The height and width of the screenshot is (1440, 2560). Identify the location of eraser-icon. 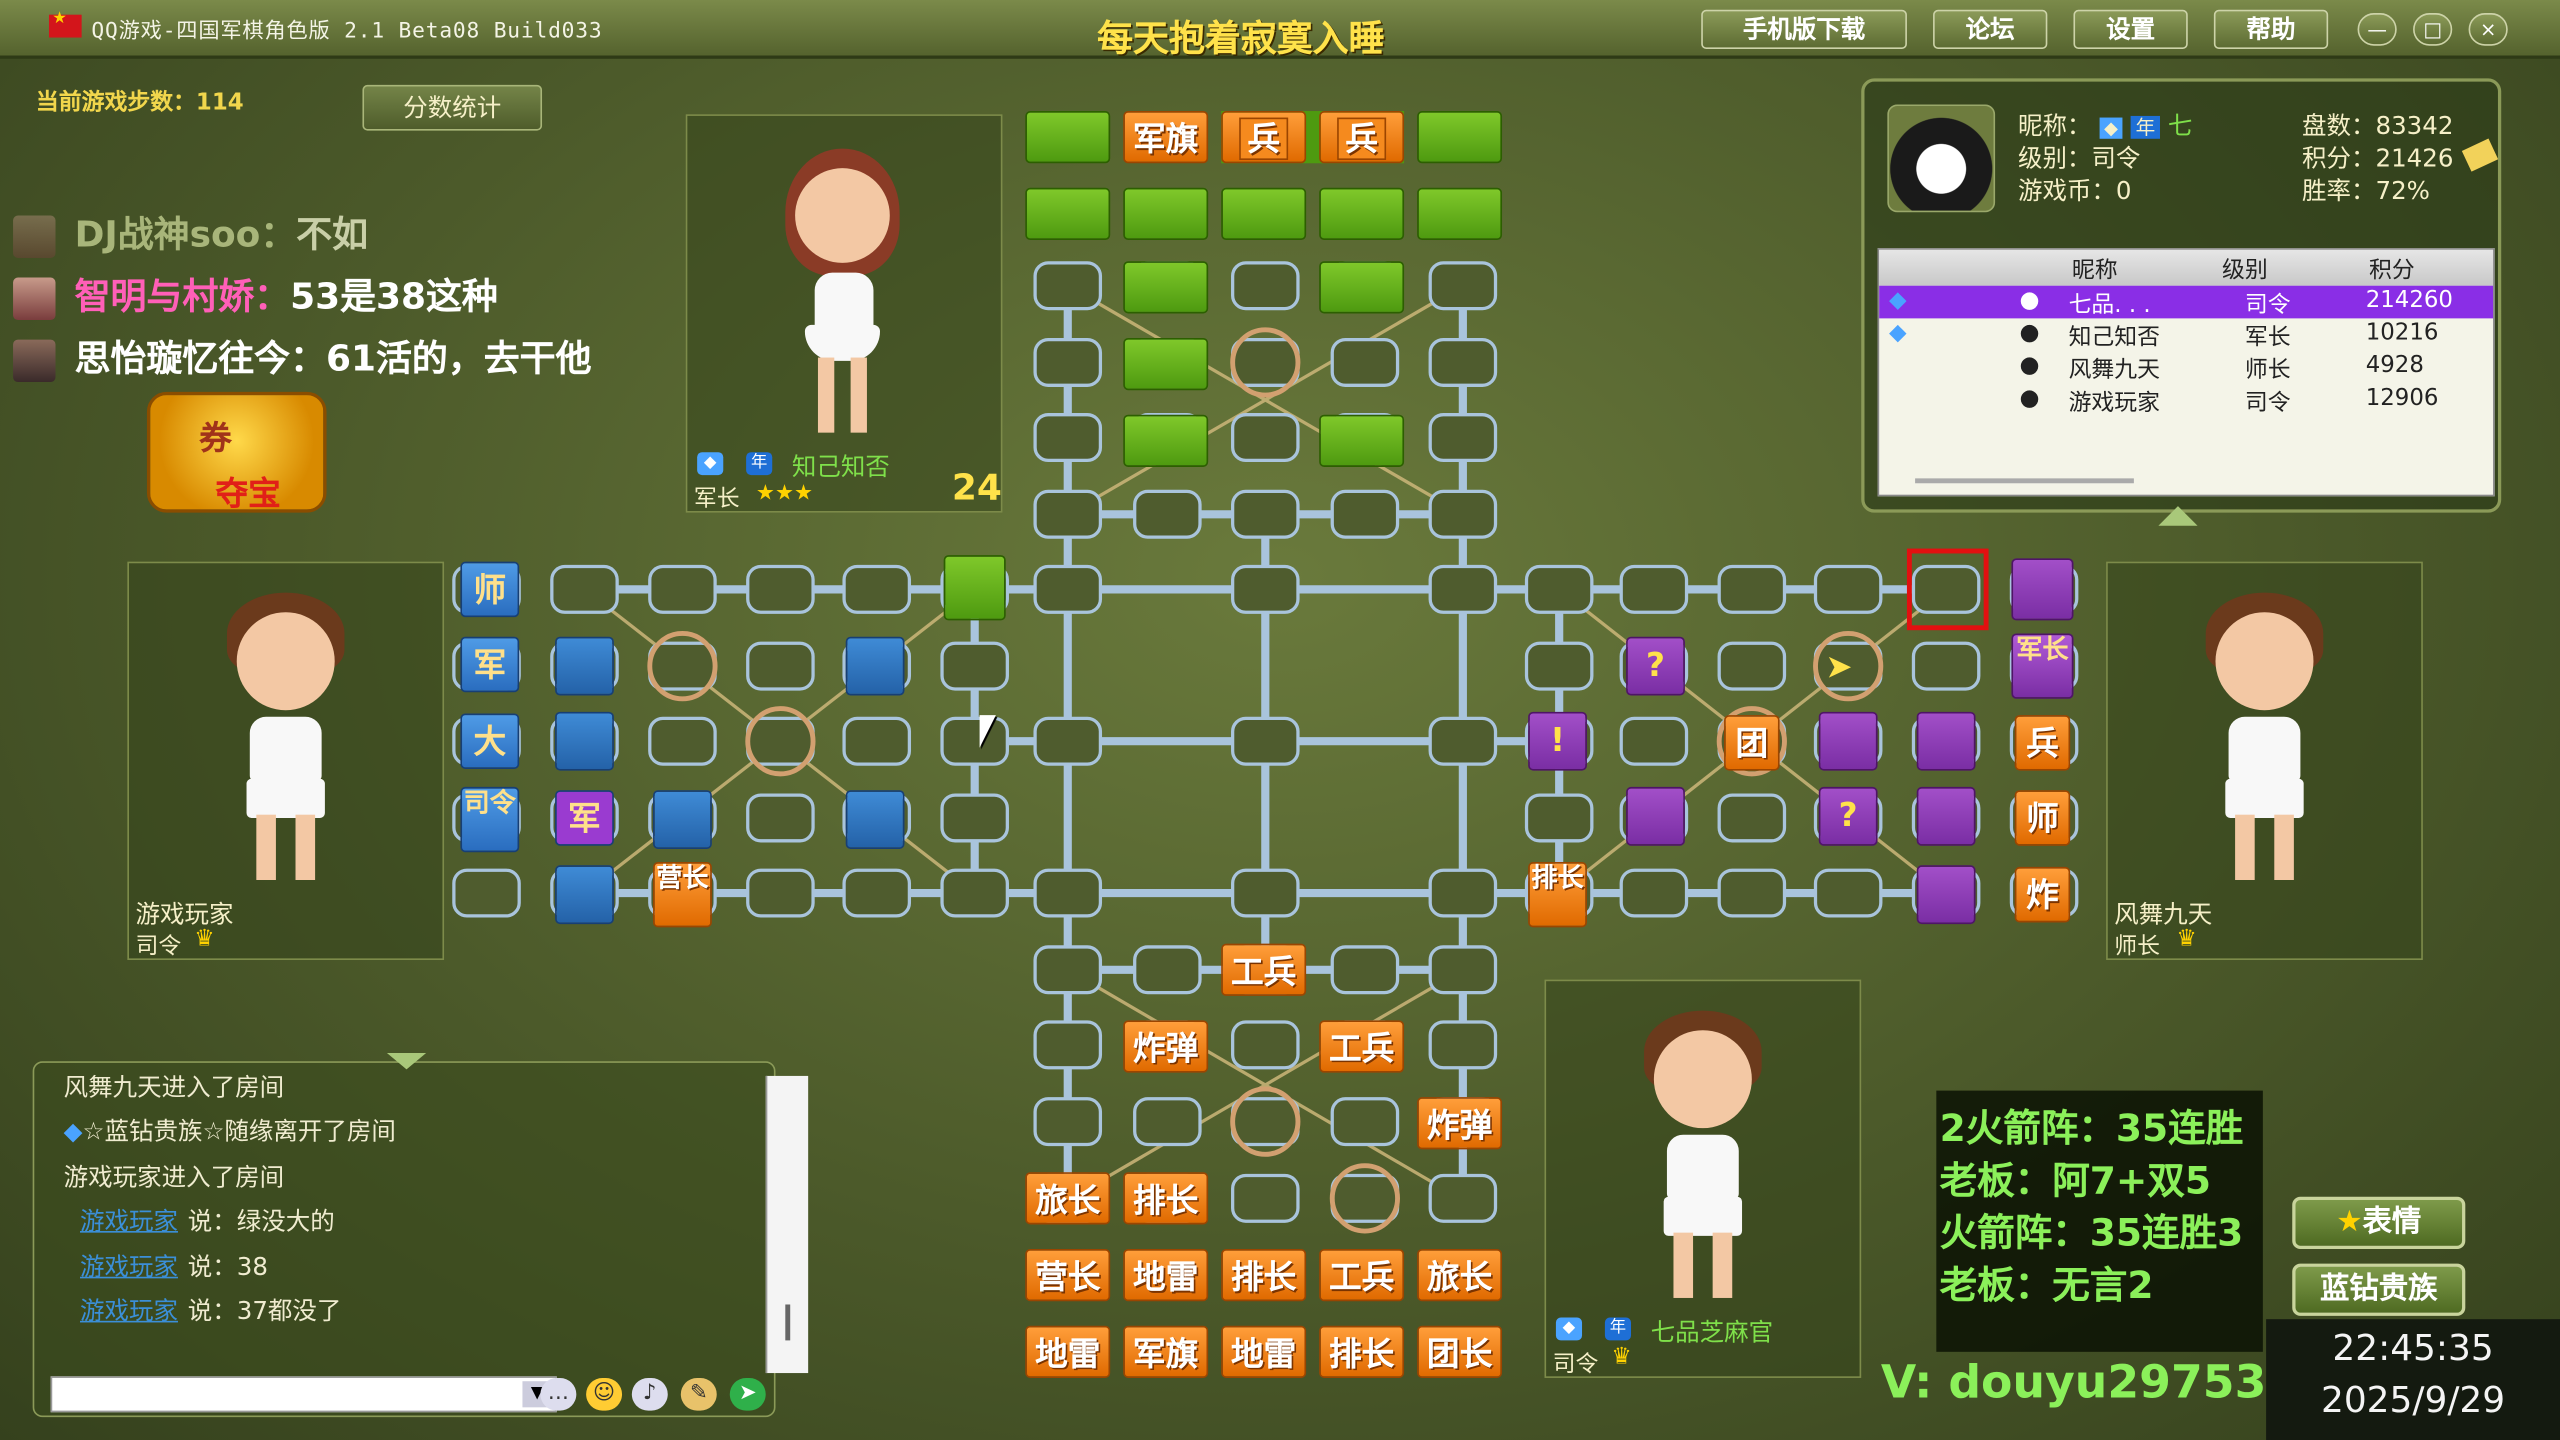
(2480, 155).